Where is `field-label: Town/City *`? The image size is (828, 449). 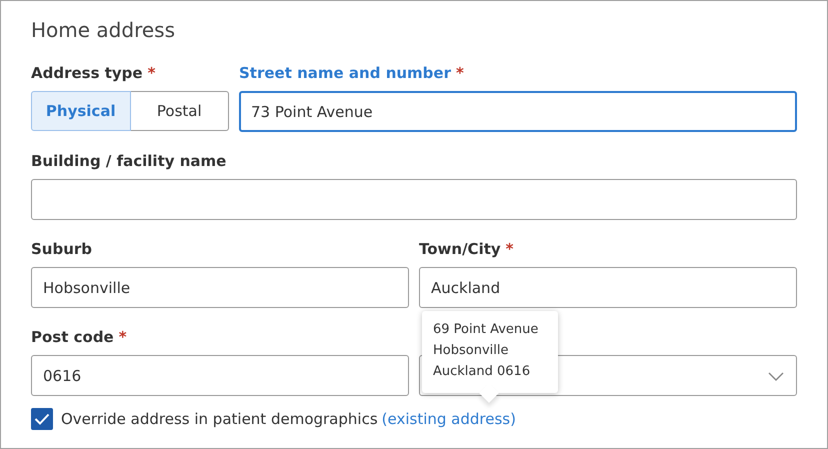 field-label: Town/City * is located at coordinates (467, 249).